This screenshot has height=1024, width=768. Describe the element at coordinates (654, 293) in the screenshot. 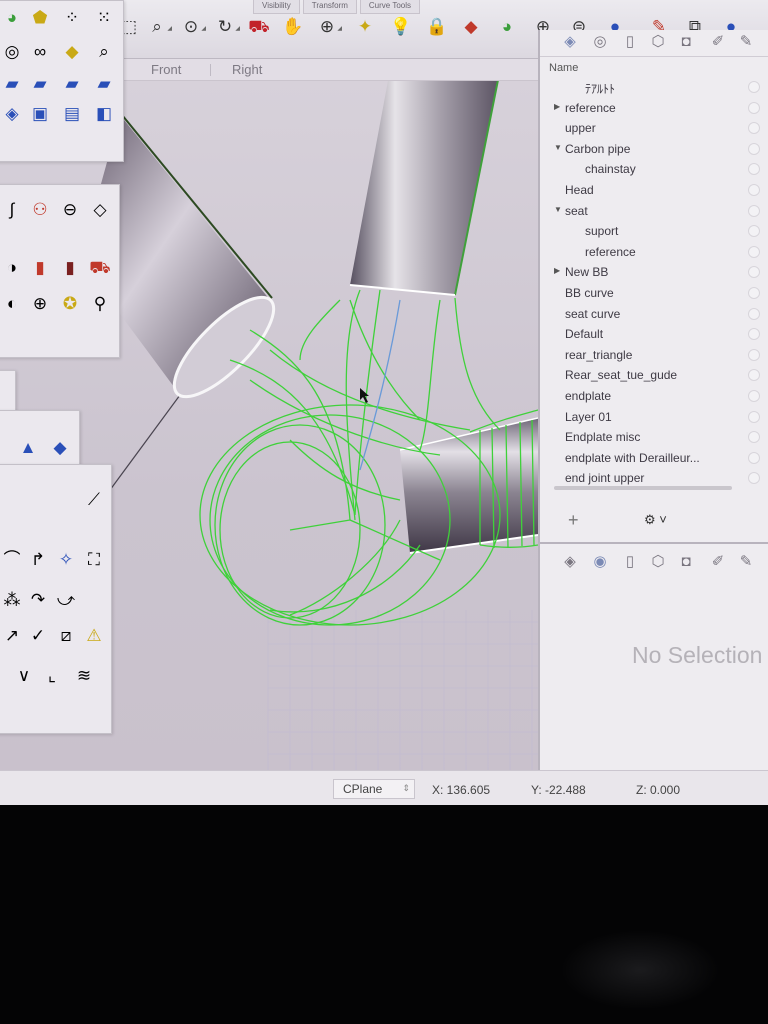

I see `layer-row: BB curve` at that location.